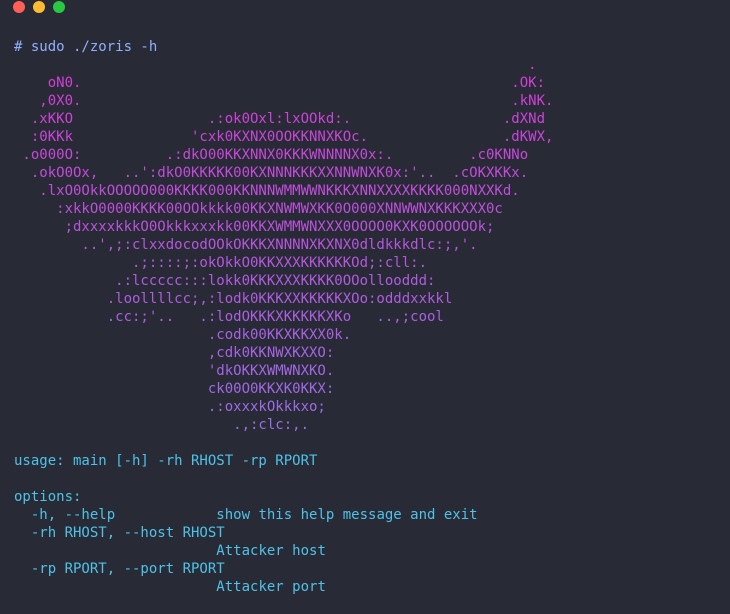 This screenshot has height=614, width=730. I want to click on option-line: Attacker host, so click(283, 551).